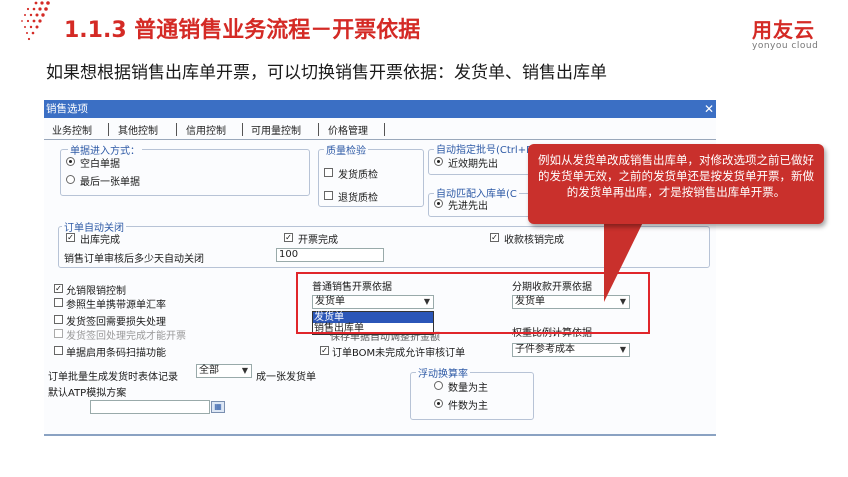 This screenshot has width=848, height=477. I want to click on dialog-title: 销售选项, so click(67, 109).